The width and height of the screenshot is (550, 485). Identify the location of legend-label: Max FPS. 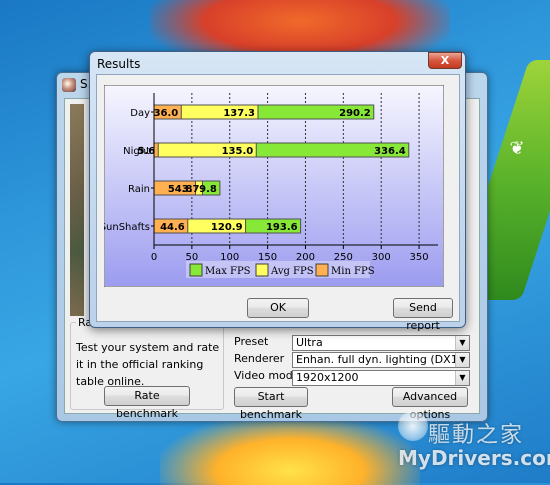
(228, 271).